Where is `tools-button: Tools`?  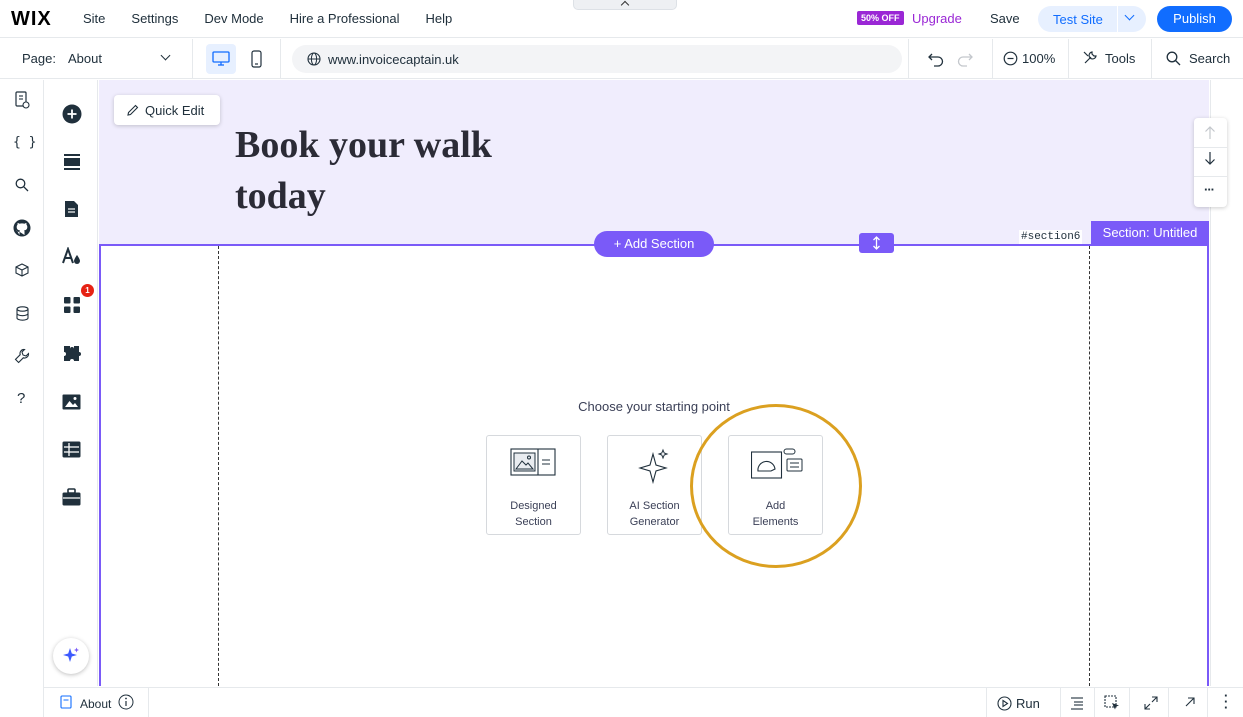 tools-button: Tools is located at coordinates (1120, 58).